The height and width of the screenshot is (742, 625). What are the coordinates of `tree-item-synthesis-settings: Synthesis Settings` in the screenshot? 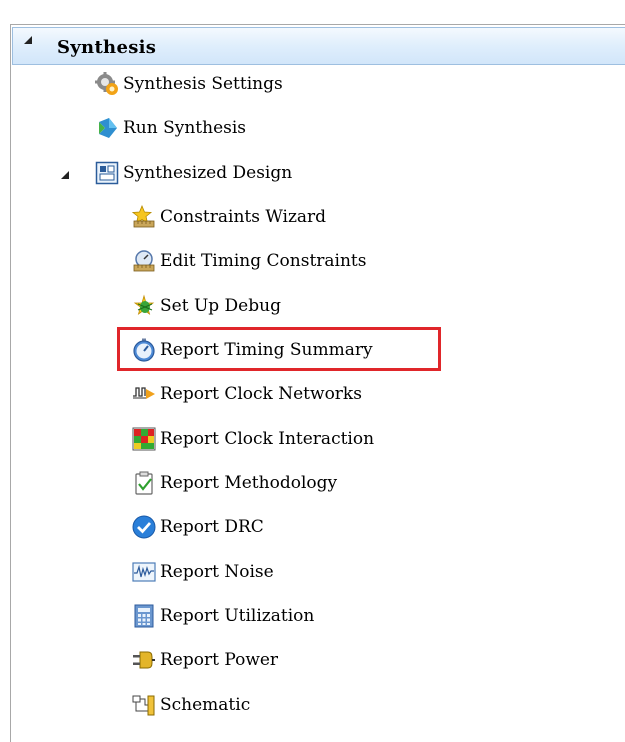 It's located at (189, 84).